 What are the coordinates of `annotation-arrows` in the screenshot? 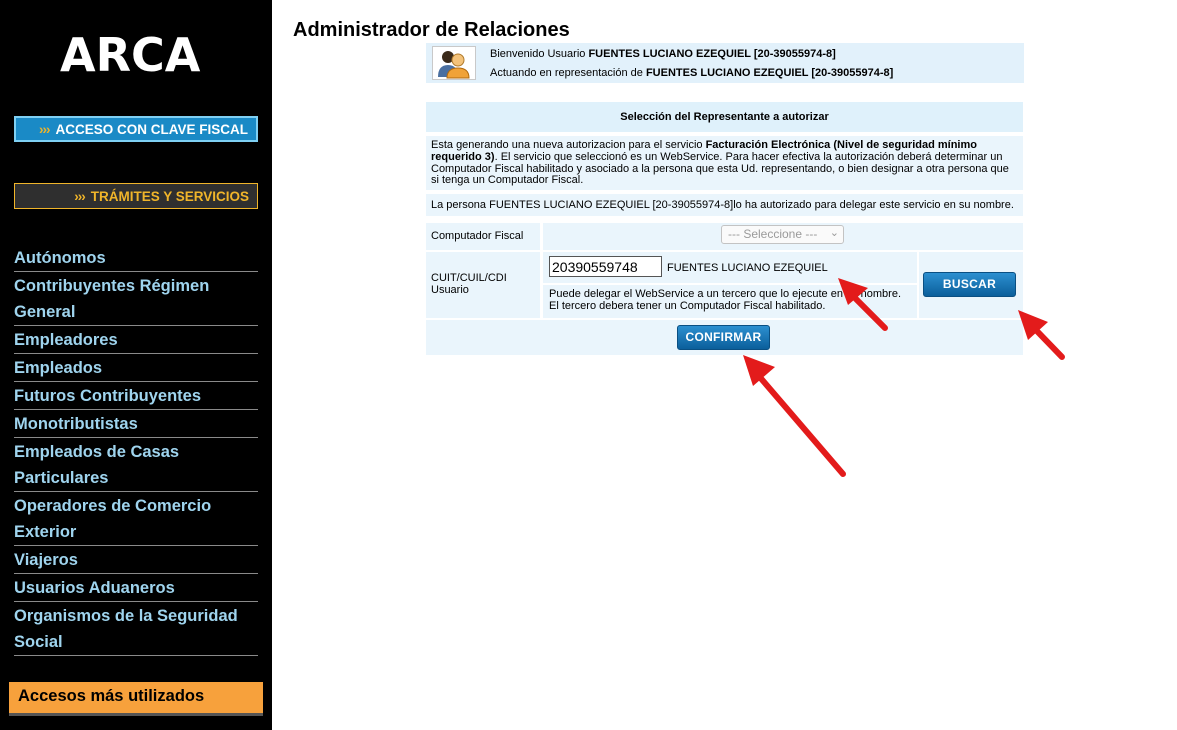 It's located at (904, 377).